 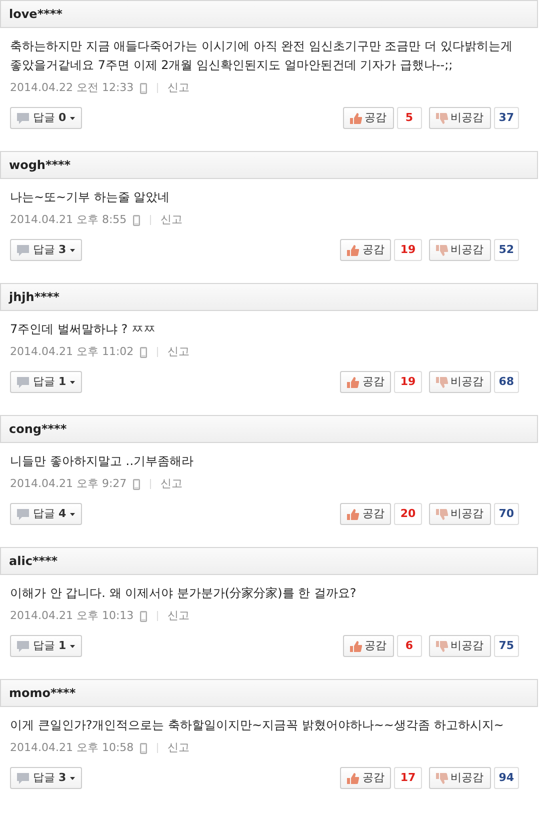 What do you see at coordinates (506, 646) in the screenshot?
I see `dislike-count: 75` at bounding box center [506, 646].